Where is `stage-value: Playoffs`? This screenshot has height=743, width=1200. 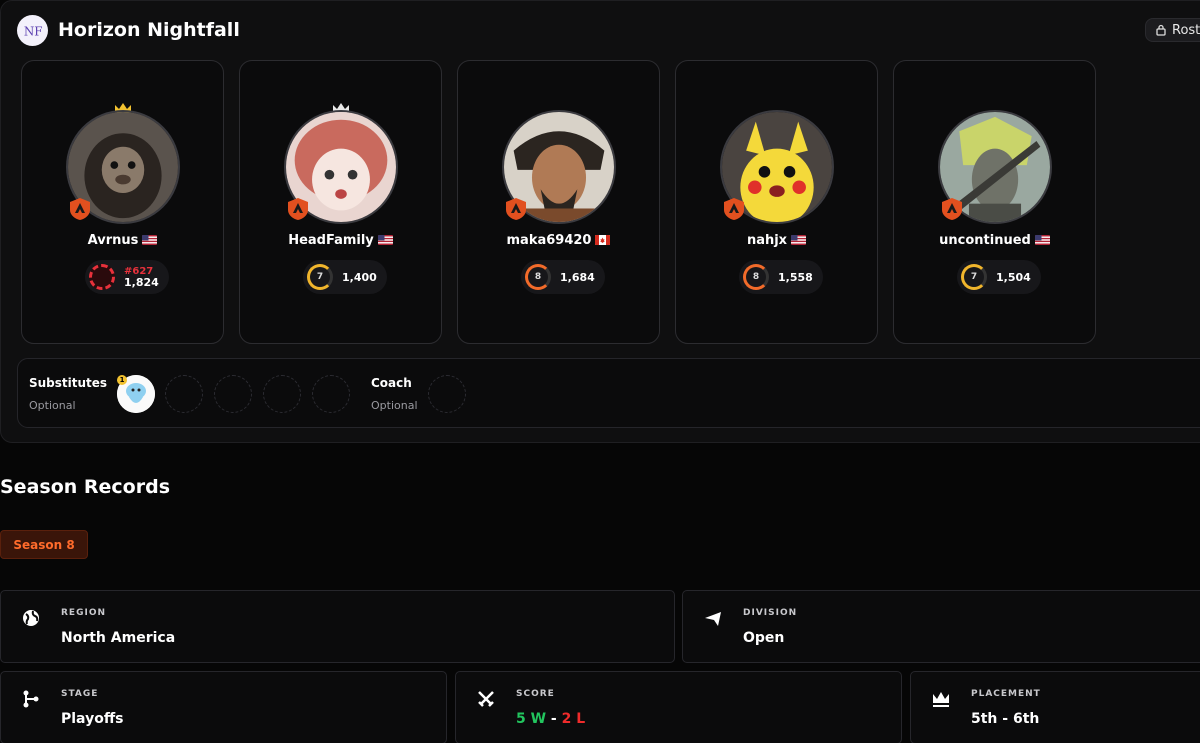
stage-value: Playoffs is located at coordinates (92, 719).